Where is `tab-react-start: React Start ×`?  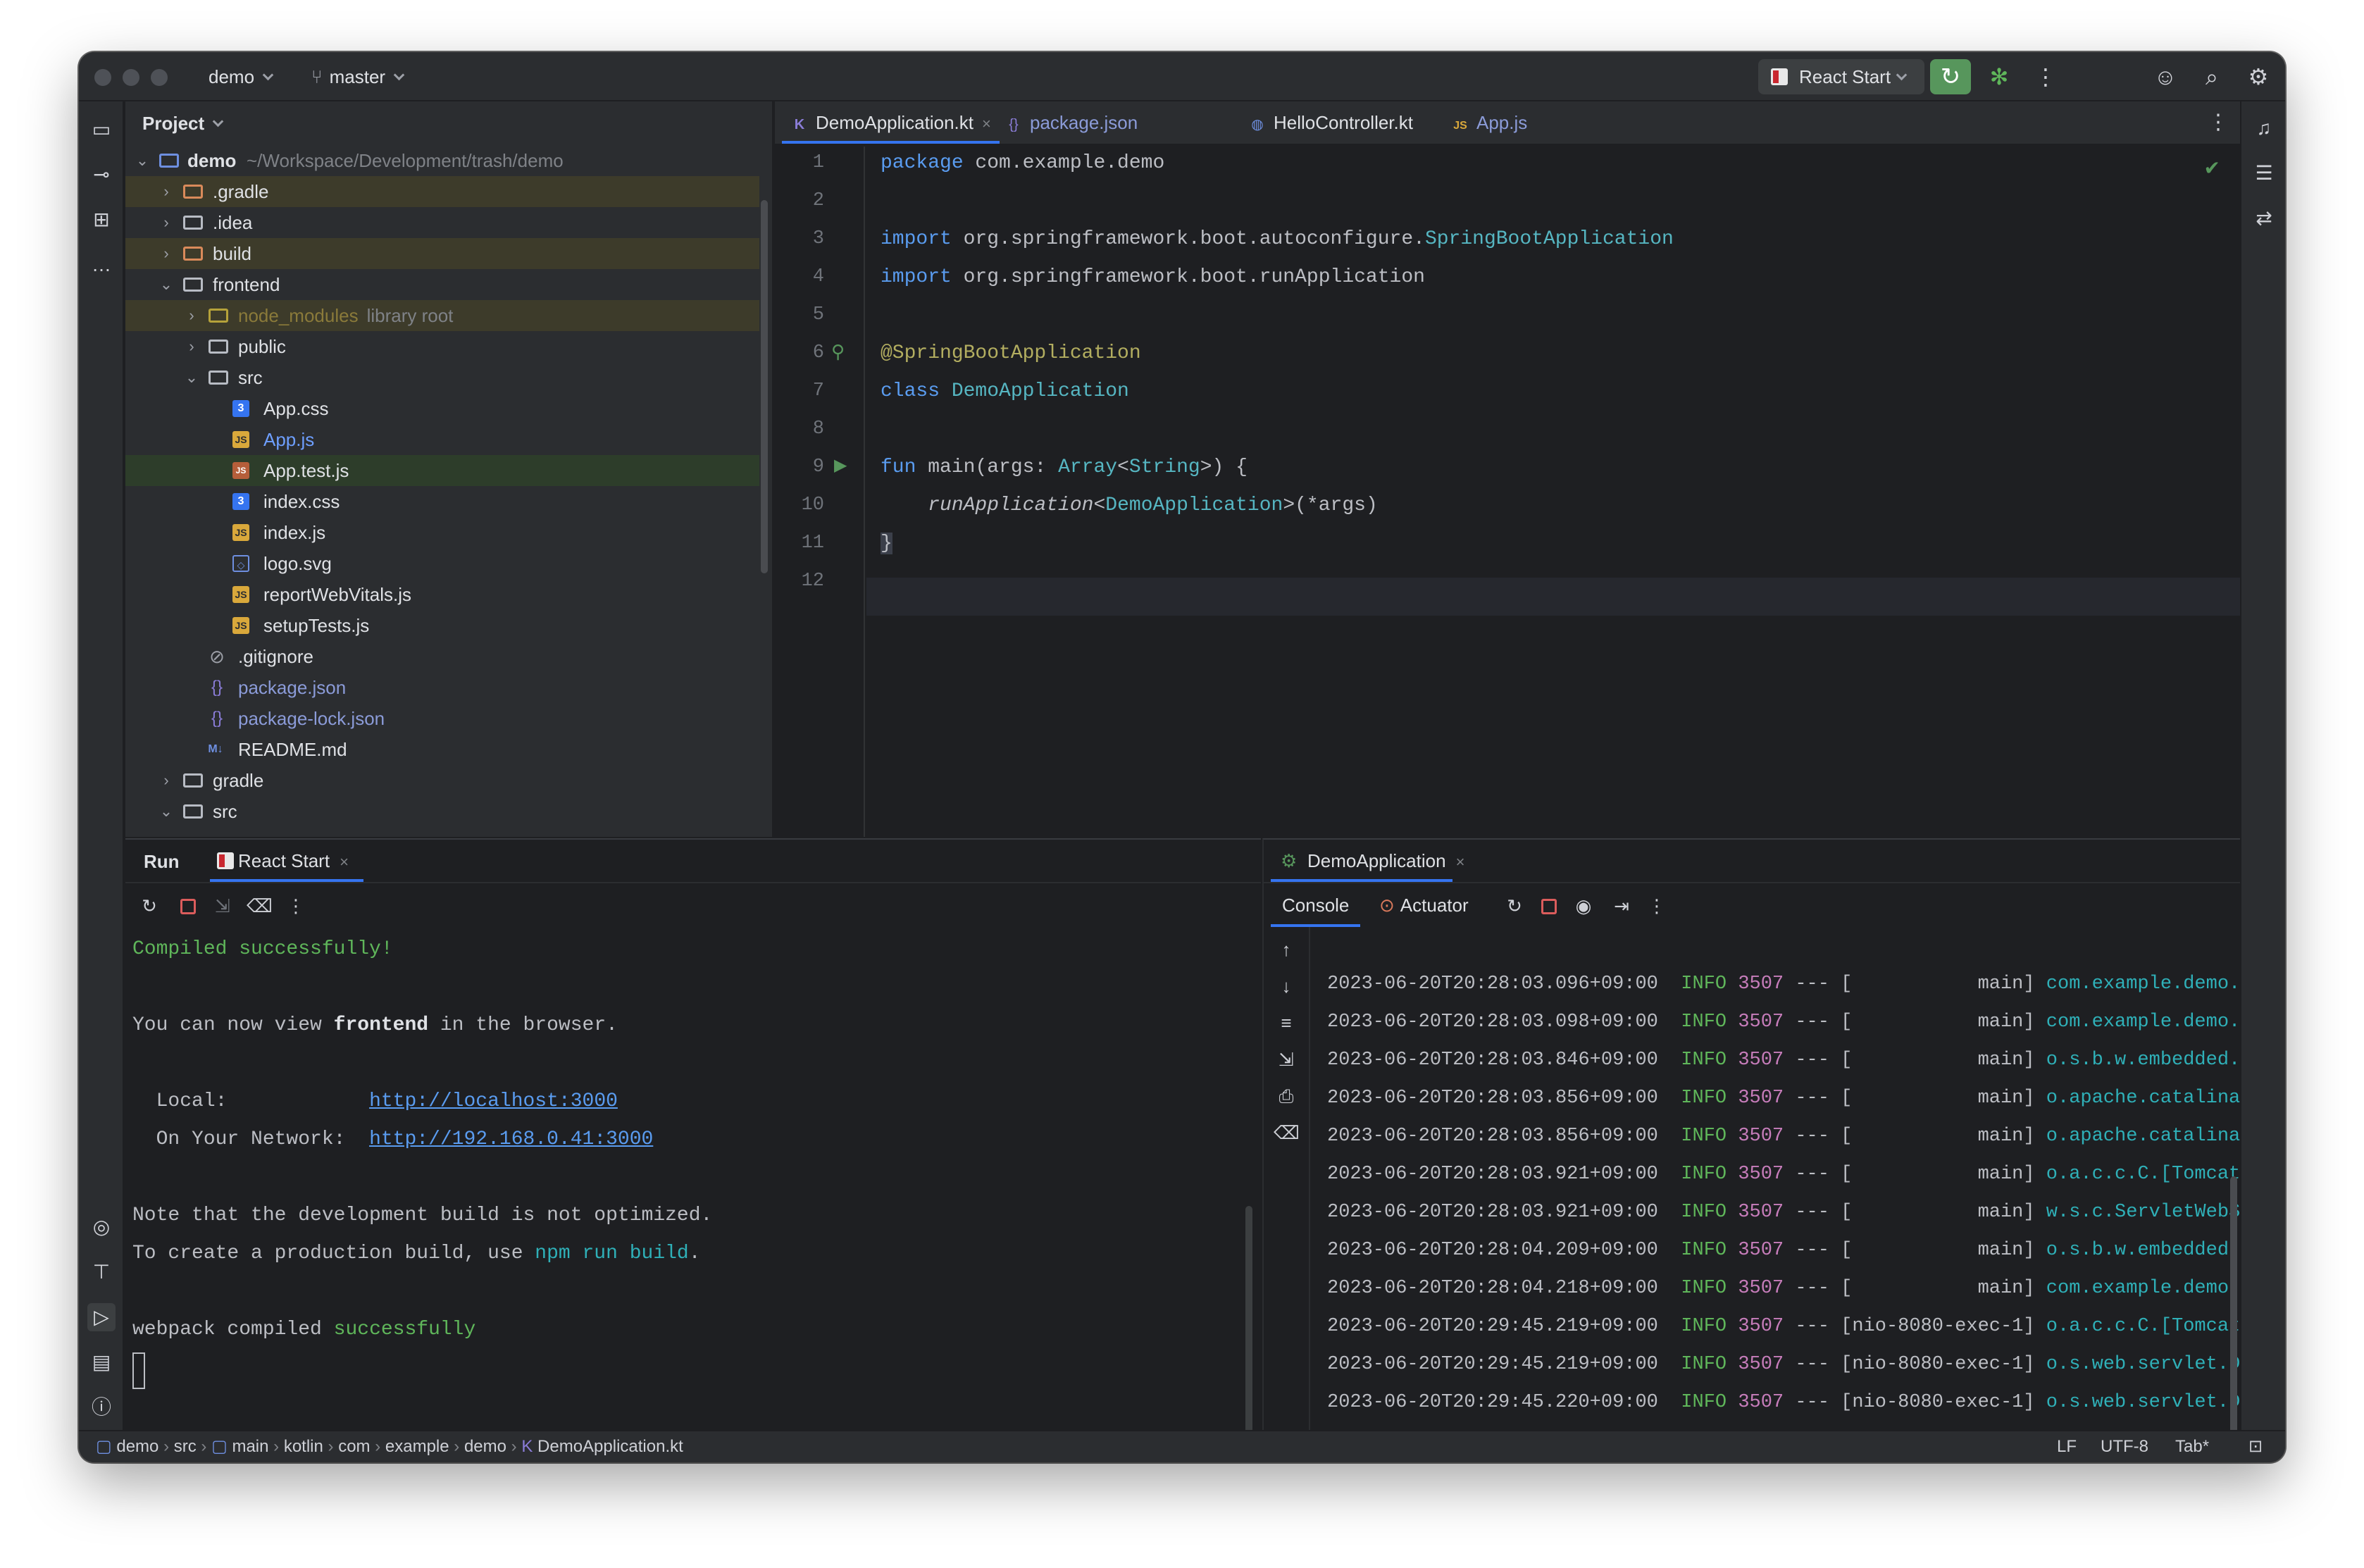 tab-react-start: React Start × is located at coordinates (287, 861).